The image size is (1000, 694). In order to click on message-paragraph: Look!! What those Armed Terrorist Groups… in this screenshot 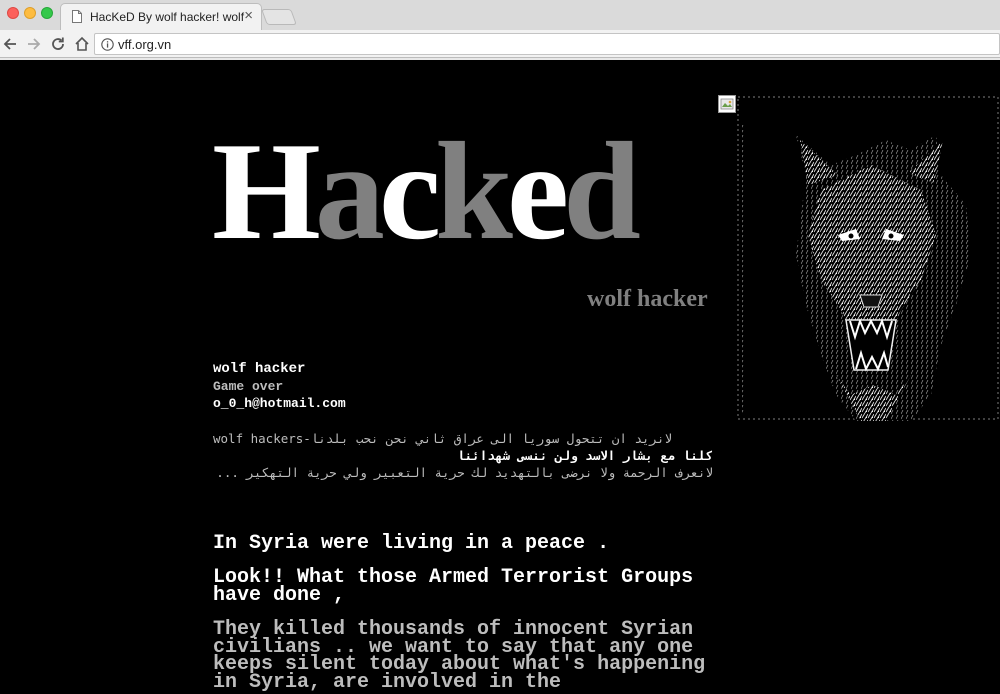, I will do `click(453, 586)`.